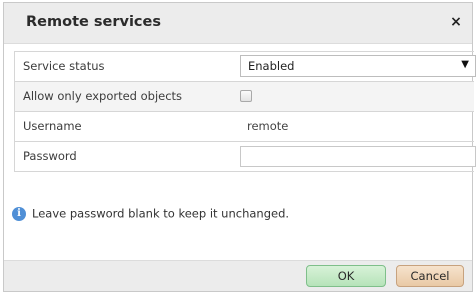 This screenshot has width=476, height=294. Describe the element at coordinates (52, 126) in the screenshot. I see `username-label: Username` at that location.